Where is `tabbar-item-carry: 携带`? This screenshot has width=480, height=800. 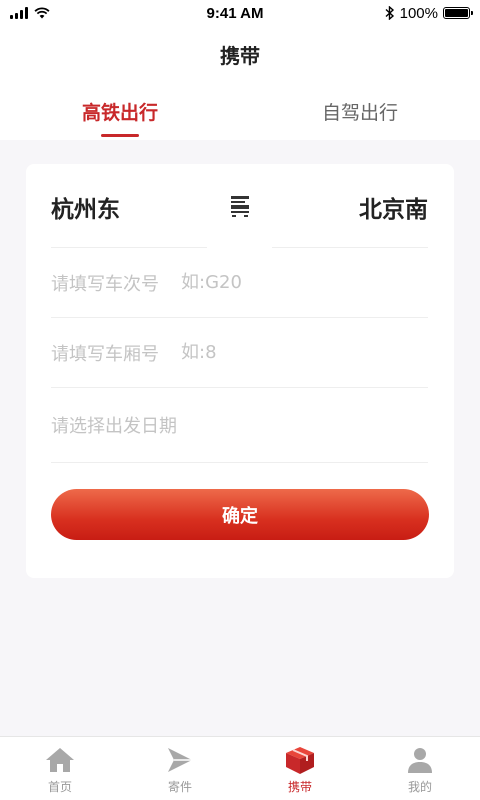
tabbar-item-carry: 携带 is located at coordinates (300, 768).